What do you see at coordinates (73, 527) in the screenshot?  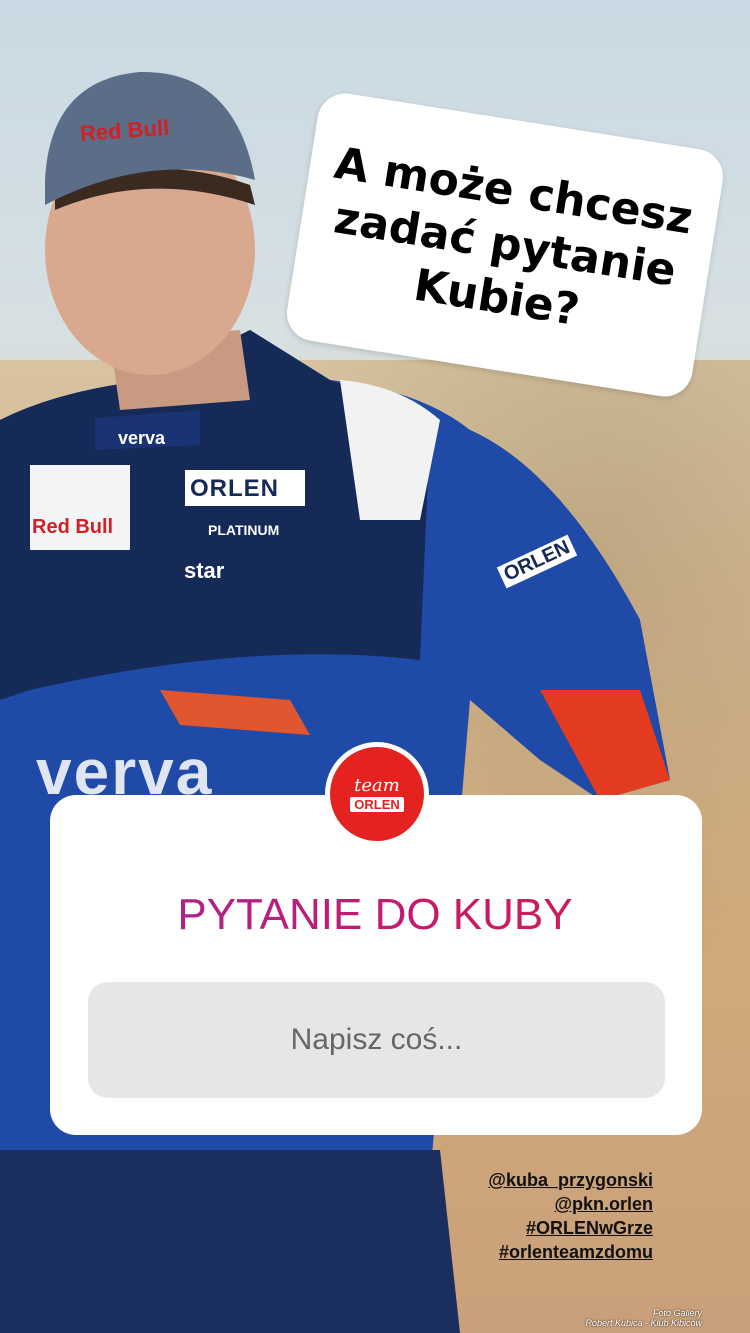 I see `chest-left-logo: Red Bull` at bounding box center [73, 527].